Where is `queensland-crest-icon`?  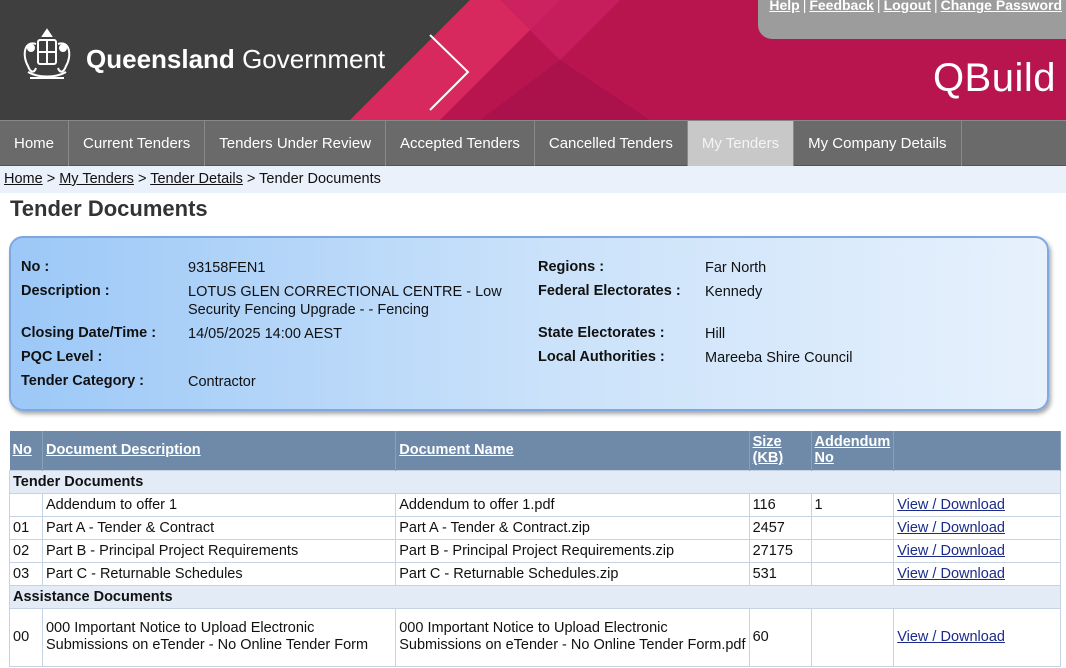
queensland-crest-icon is located at coordinates (47, 53).